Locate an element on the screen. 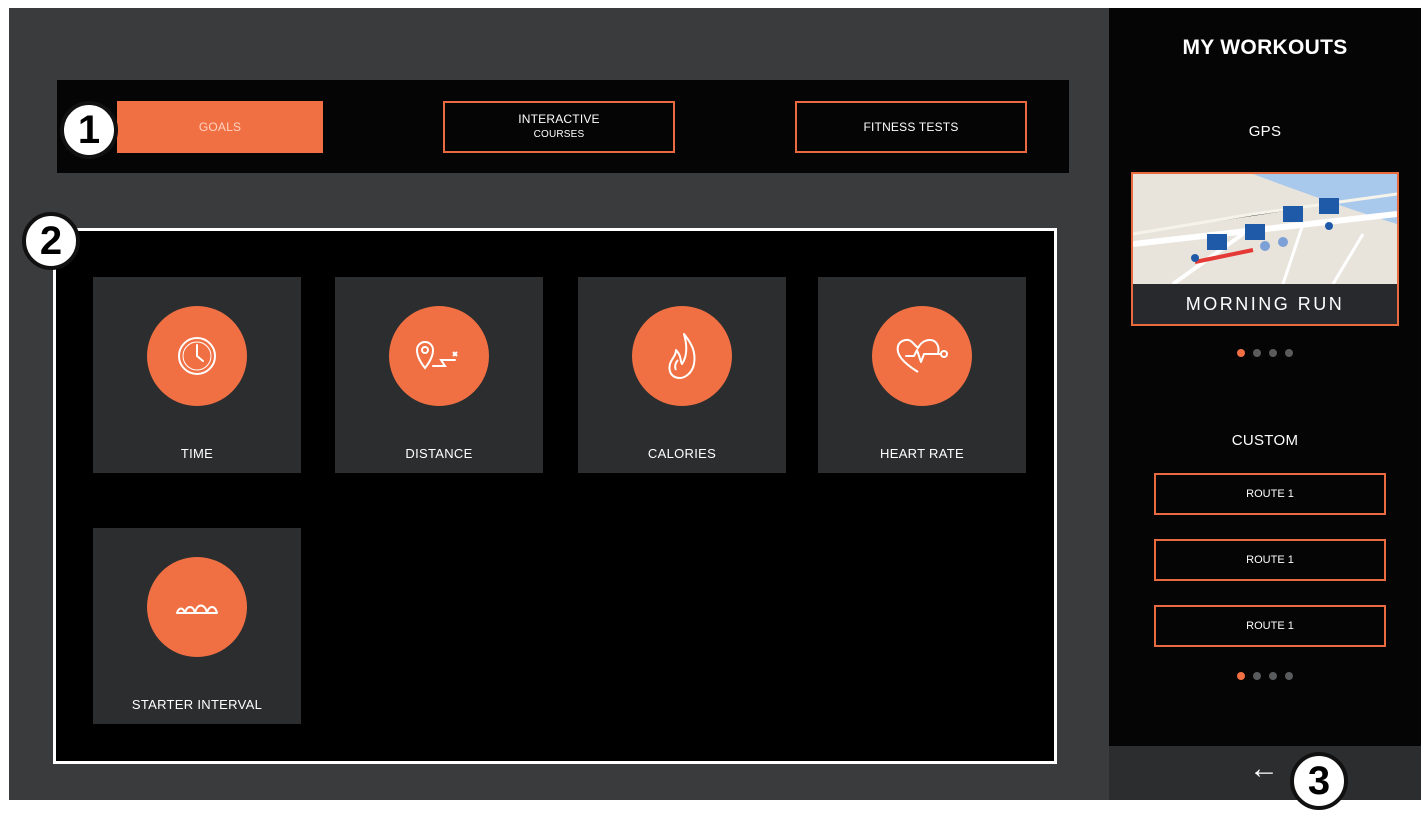  goal-tile-label: TIME is located at coordinates (197, 453).